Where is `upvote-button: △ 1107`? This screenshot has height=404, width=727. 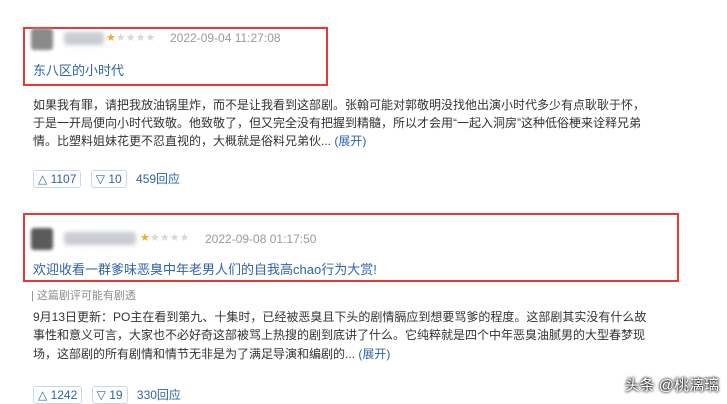
upvote-button: △ 1107 is located at coordinates (57, 179).